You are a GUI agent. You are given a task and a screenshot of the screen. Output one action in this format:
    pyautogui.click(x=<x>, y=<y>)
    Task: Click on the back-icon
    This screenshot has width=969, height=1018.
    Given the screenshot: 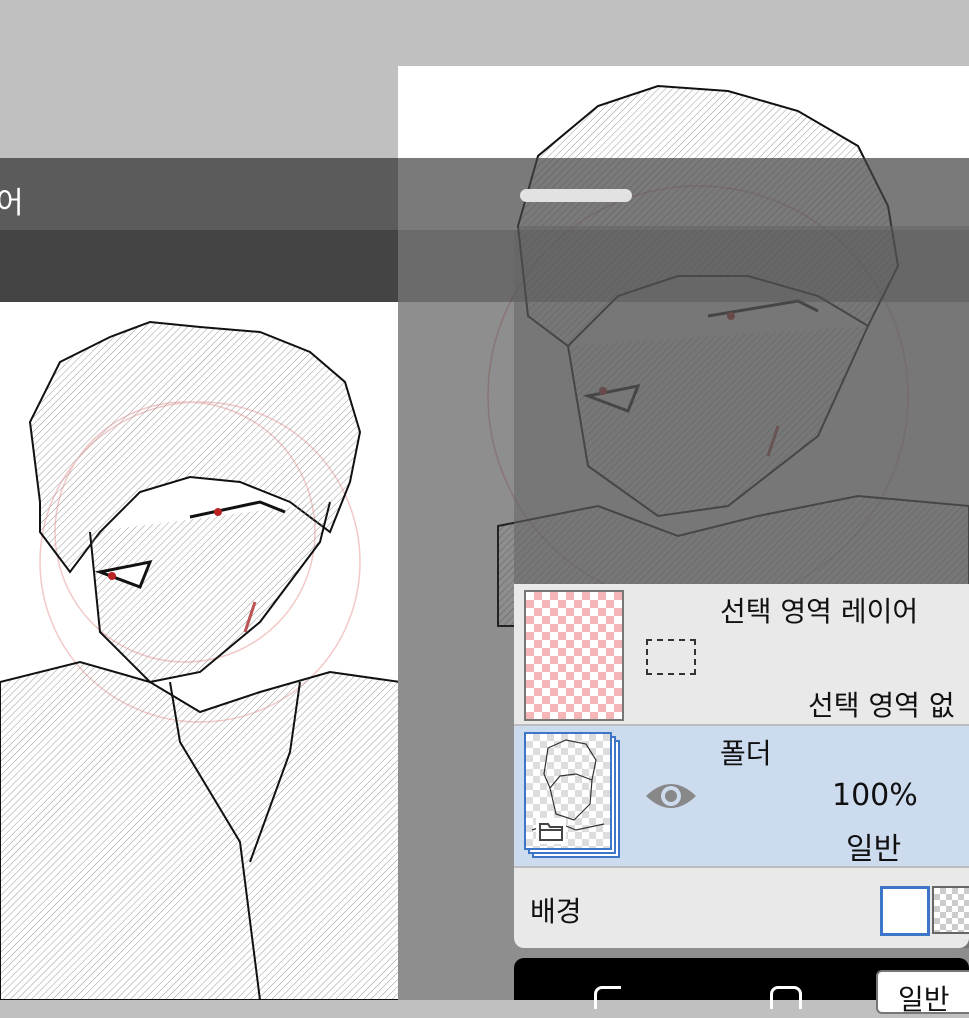 What is the action you would take?
    pyautogui.click(x=607, y=997)
    